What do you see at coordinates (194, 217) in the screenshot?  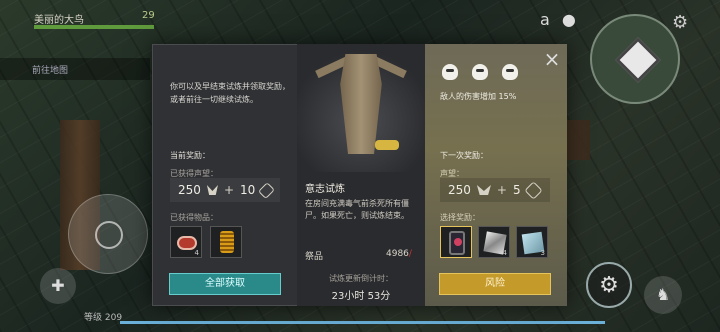 I see `items-label: 已获得物品：` at bounding box center [194, 217].